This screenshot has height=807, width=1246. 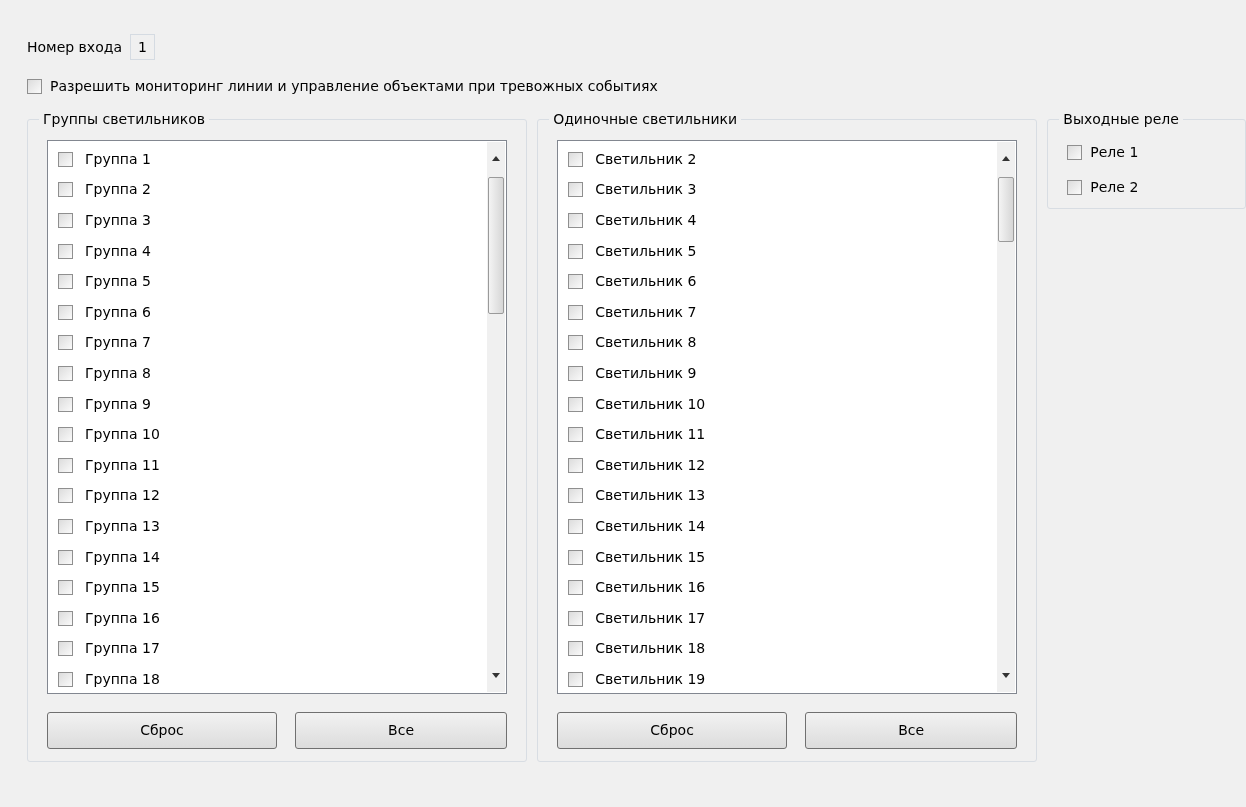 What do you see at coordinates (122, 649) in the screenshot?
I see `checkbox-label: Группа 17` at bounding box center [122, 649].